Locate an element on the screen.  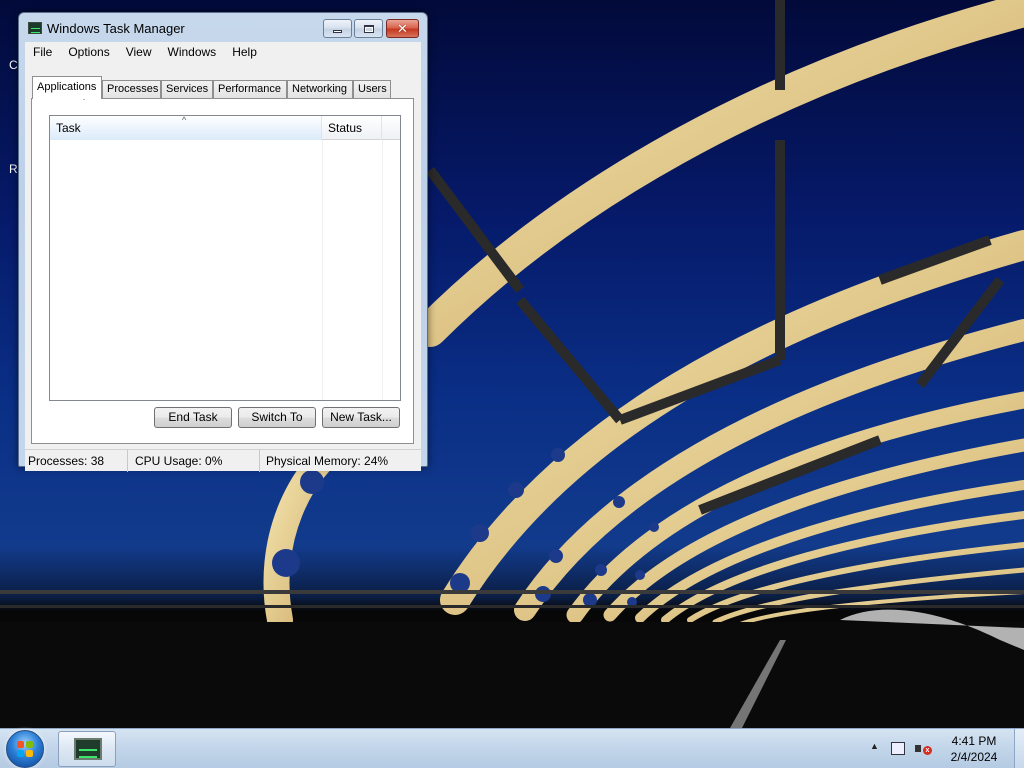
menu-bar: File Options View Windows Help is located at coordinates (223, 52).